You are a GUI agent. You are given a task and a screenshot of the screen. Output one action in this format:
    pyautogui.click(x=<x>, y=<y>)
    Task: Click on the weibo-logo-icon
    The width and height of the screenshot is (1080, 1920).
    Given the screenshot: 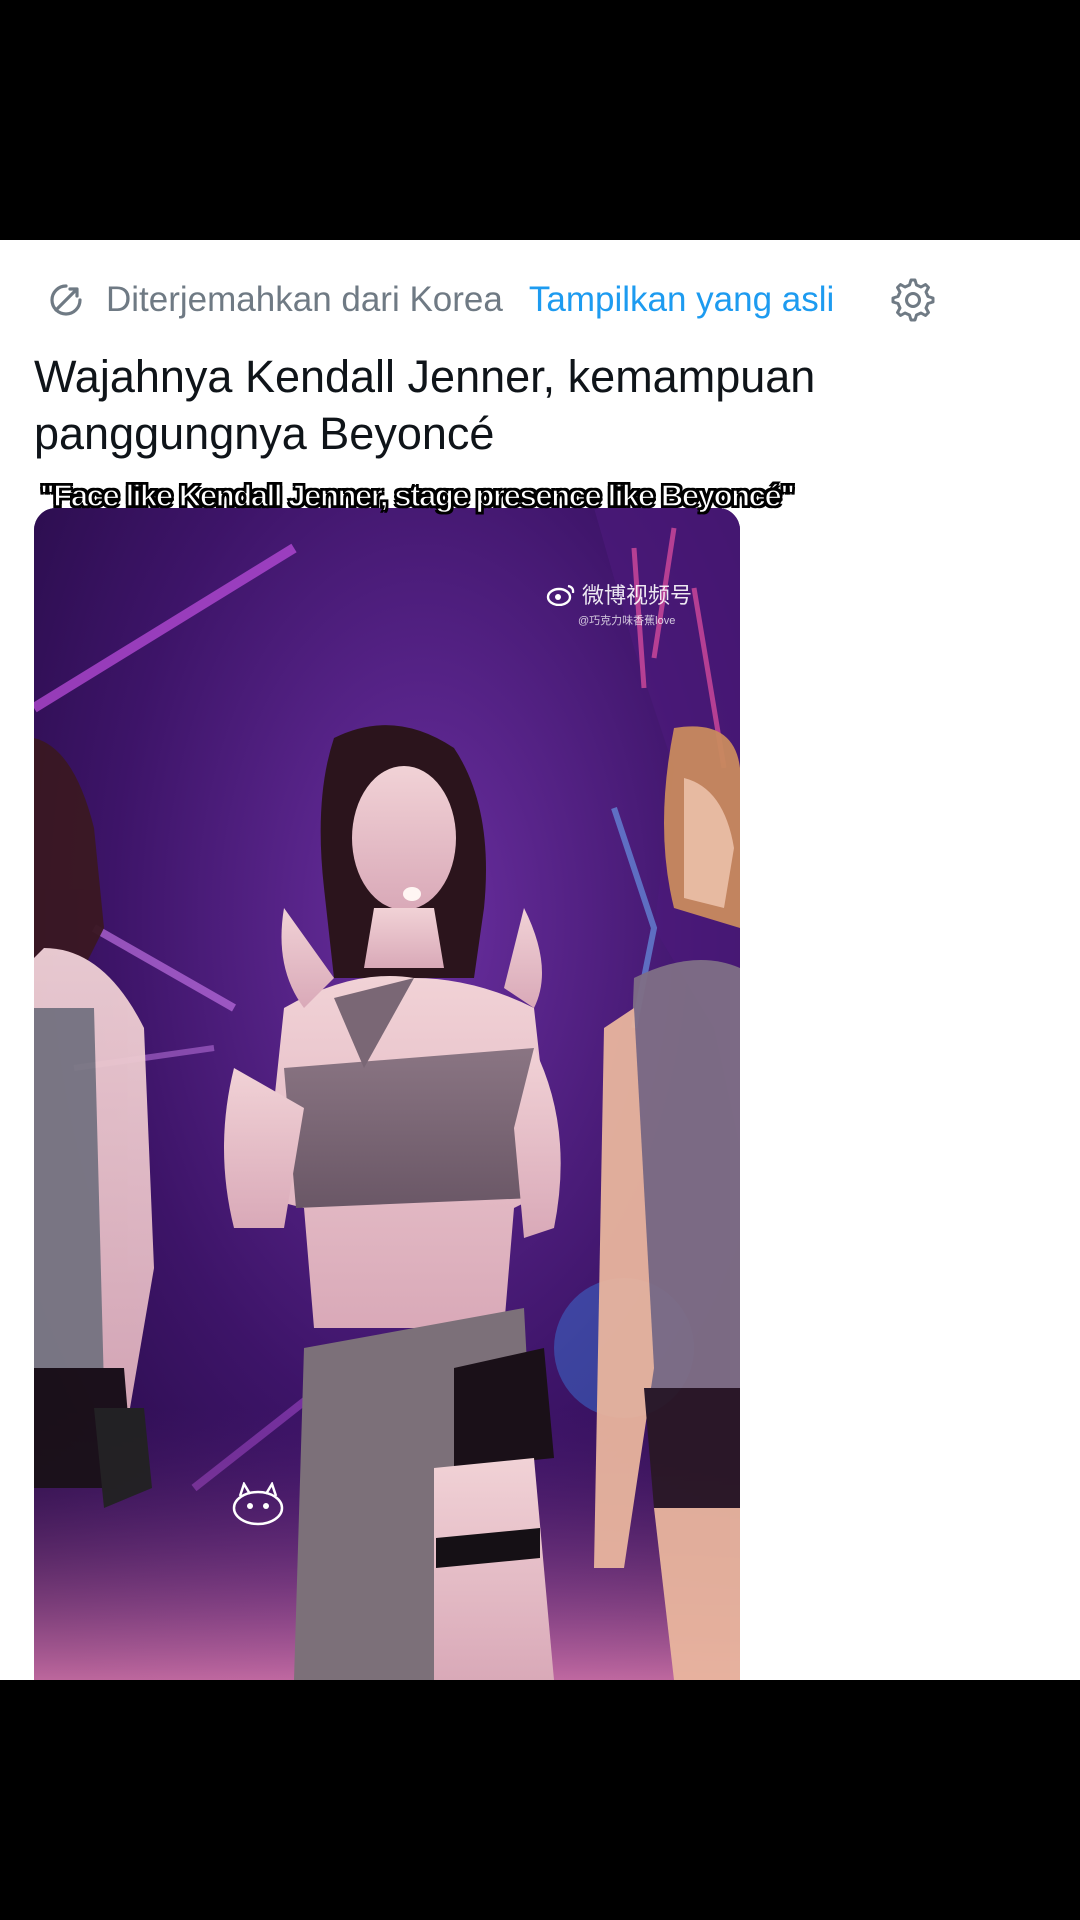 What is the action you would take?
    pyautogui.click(x=561, y=594)
    